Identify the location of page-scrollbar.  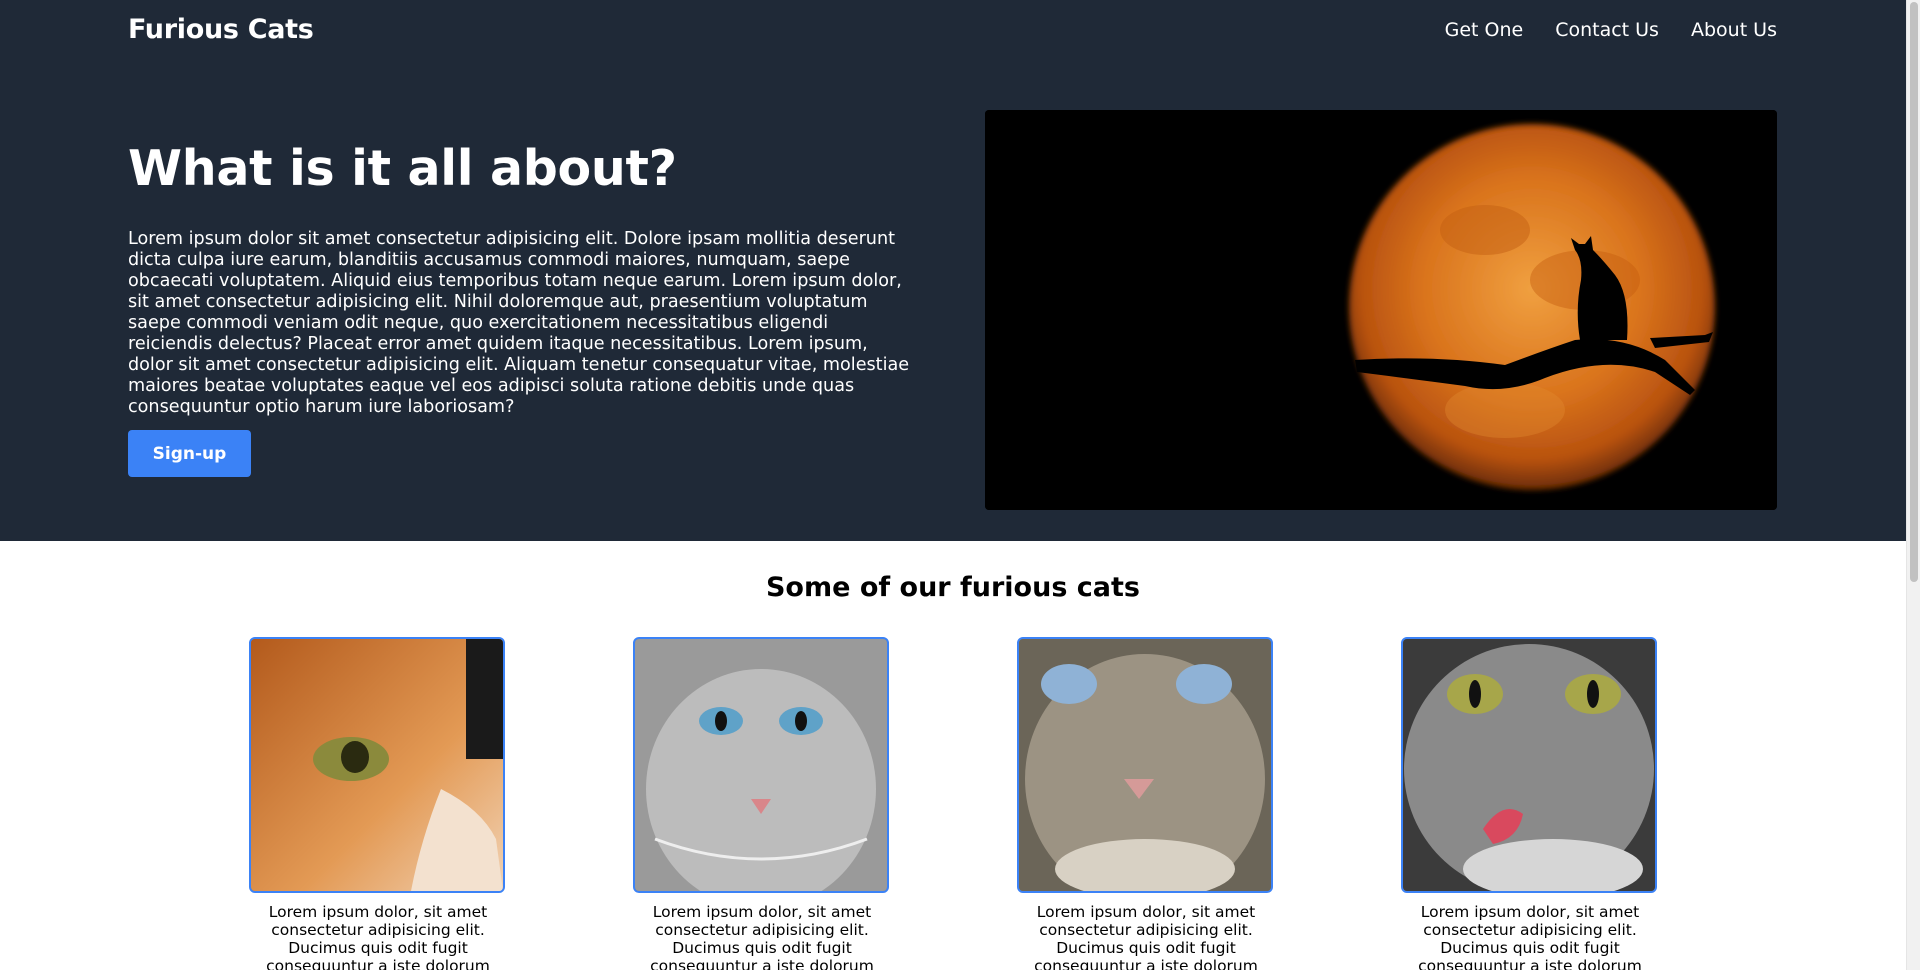
(1913, 485).